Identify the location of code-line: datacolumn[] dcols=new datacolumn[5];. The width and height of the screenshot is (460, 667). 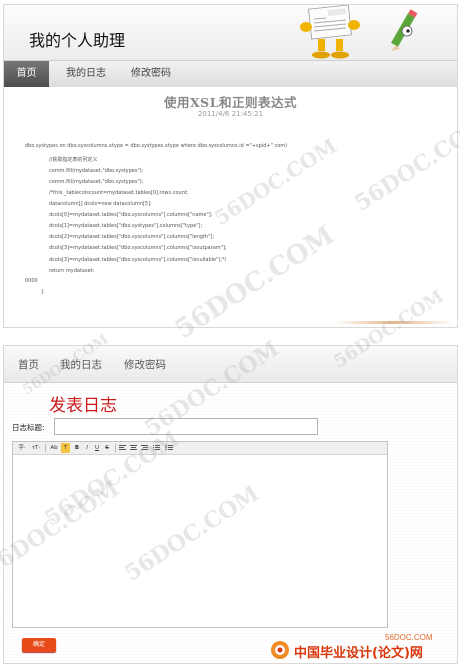
(100, 204).